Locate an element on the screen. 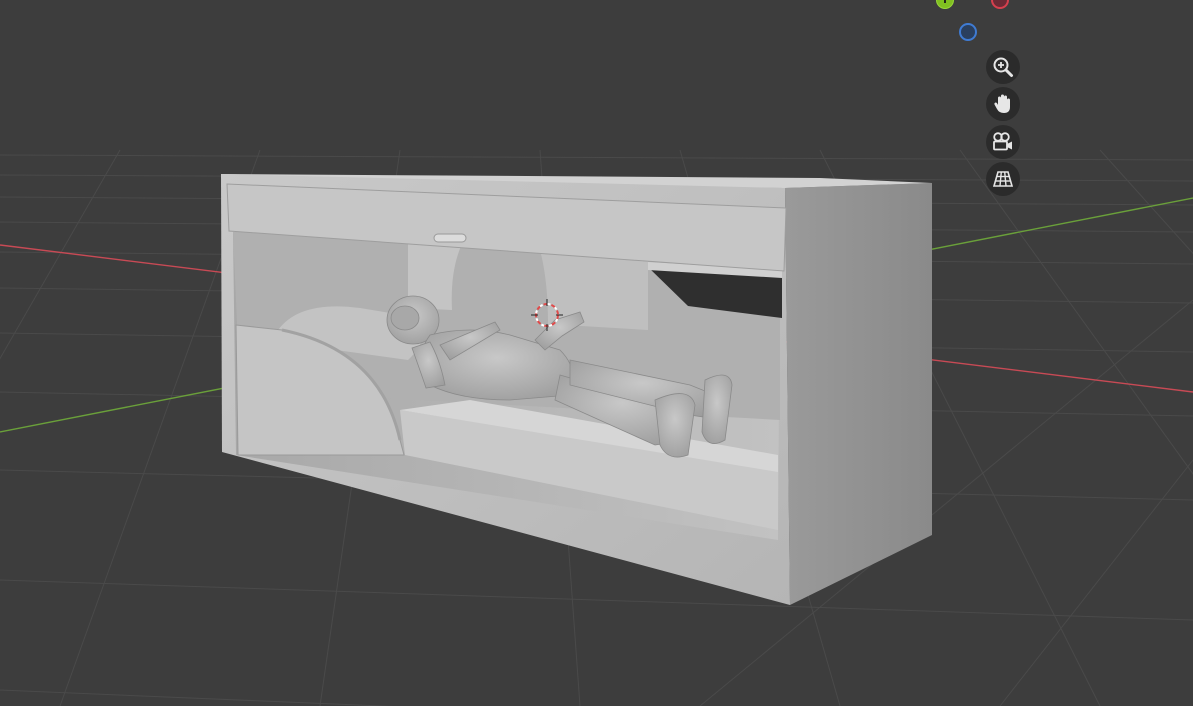  zoom-button is located at coordinates (1003, 67).